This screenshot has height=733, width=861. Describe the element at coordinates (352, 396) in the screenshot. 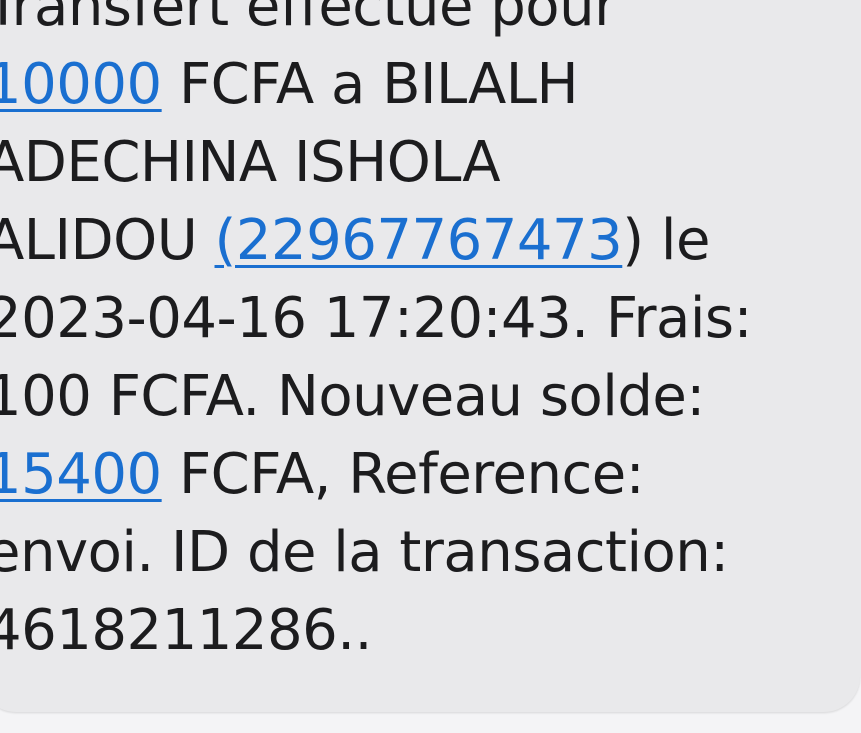

I see `message-text-segment: 100 FCFA. Nouveau solde:` at that location.